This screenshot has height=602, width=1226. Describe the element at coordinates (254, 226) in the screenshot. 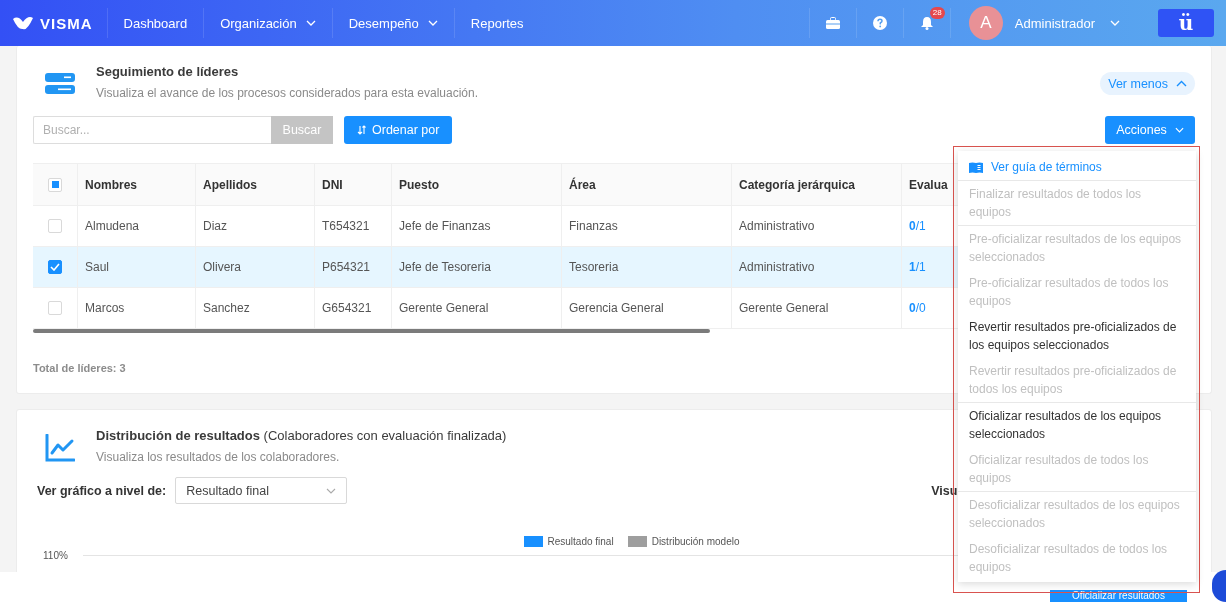

I see `table-cell: Diaz` at that location.